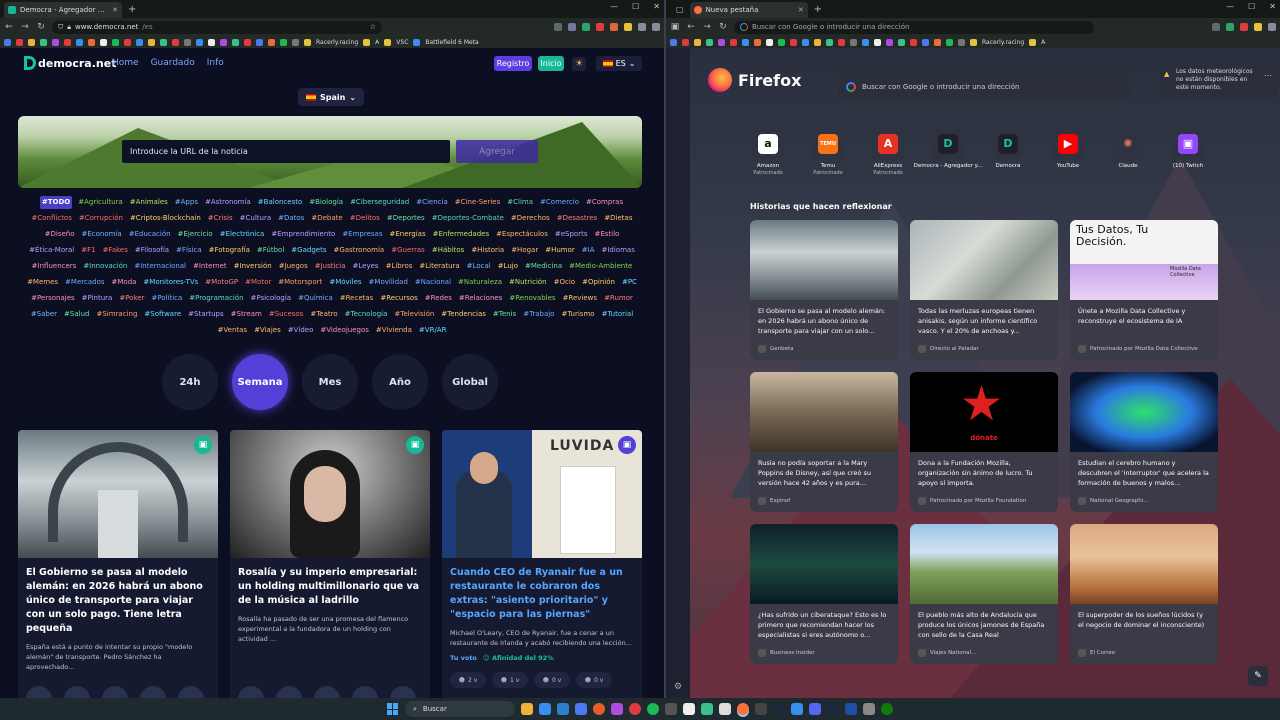  Describe the element at coordinates (432, 202) in the screenshot. I see `tag-chip: #Ciencia` at that location.